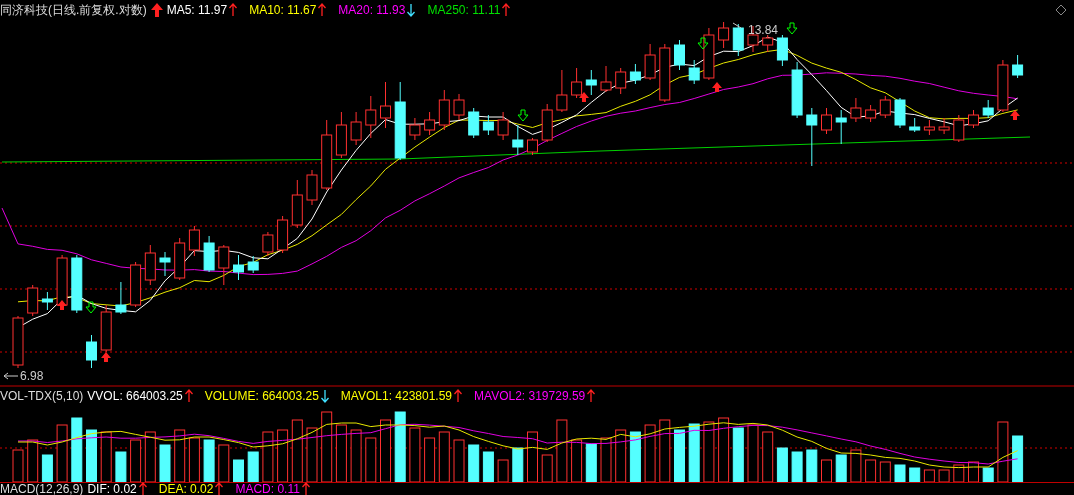 The width and height of the screenshot is (1074, 495). Describe the element at coordinates (464, 10) in the screenshot. I see `indicator-value: MA250: 11.11` at that location.